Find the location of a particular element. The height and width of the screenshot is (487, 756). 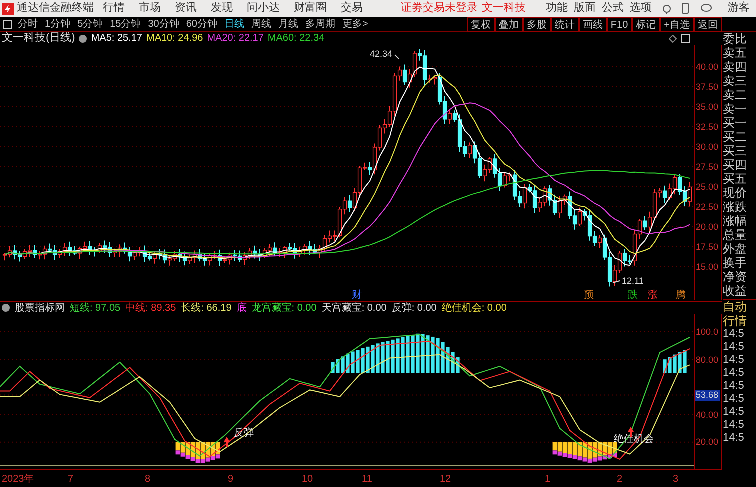

date-axis-label: 7 is located at coordinates (71, 480).